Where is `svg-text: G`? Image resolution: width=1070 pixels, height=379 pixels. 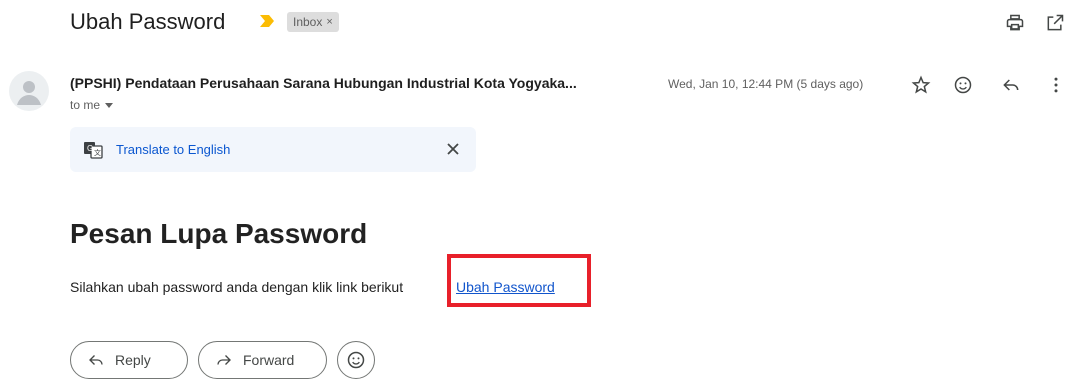
svg-text: G is located at coordinates (90, 148).